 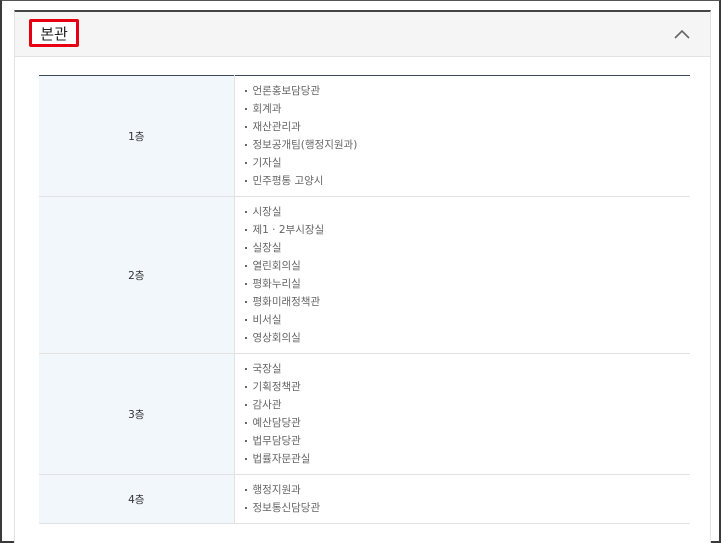 What do you see at coordinates (467, 181) in the screenshot?
I see `list-item: 민주평통 고양시` at bounding box center [467, 181].